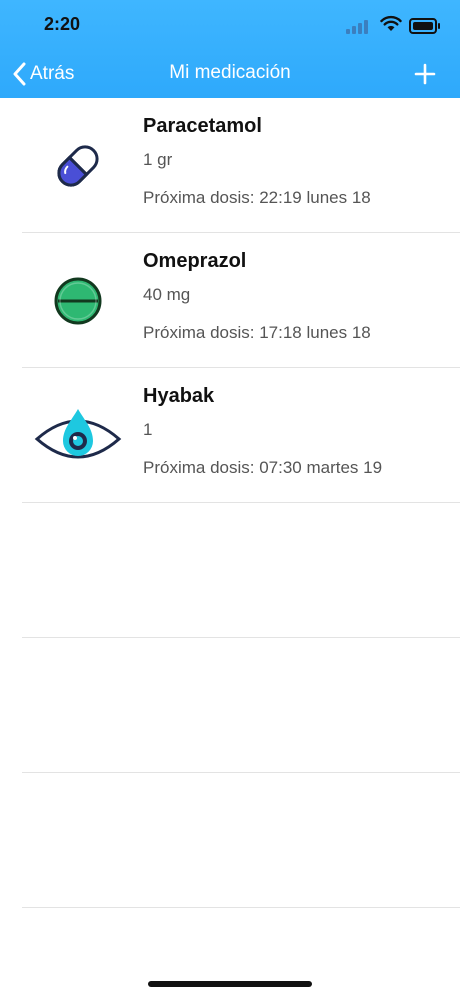 This screenshot has width=460, height=996. Describe the element at coordinates (179, 396) in the screenshot. I see `medication-name: Hyabak` at that location.